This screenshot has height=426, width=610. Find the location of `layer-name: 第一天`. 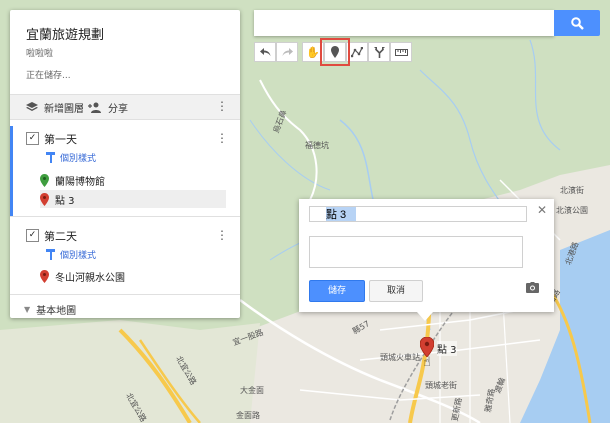

layer-name: 第一天 is located at coordinates (60, 139).